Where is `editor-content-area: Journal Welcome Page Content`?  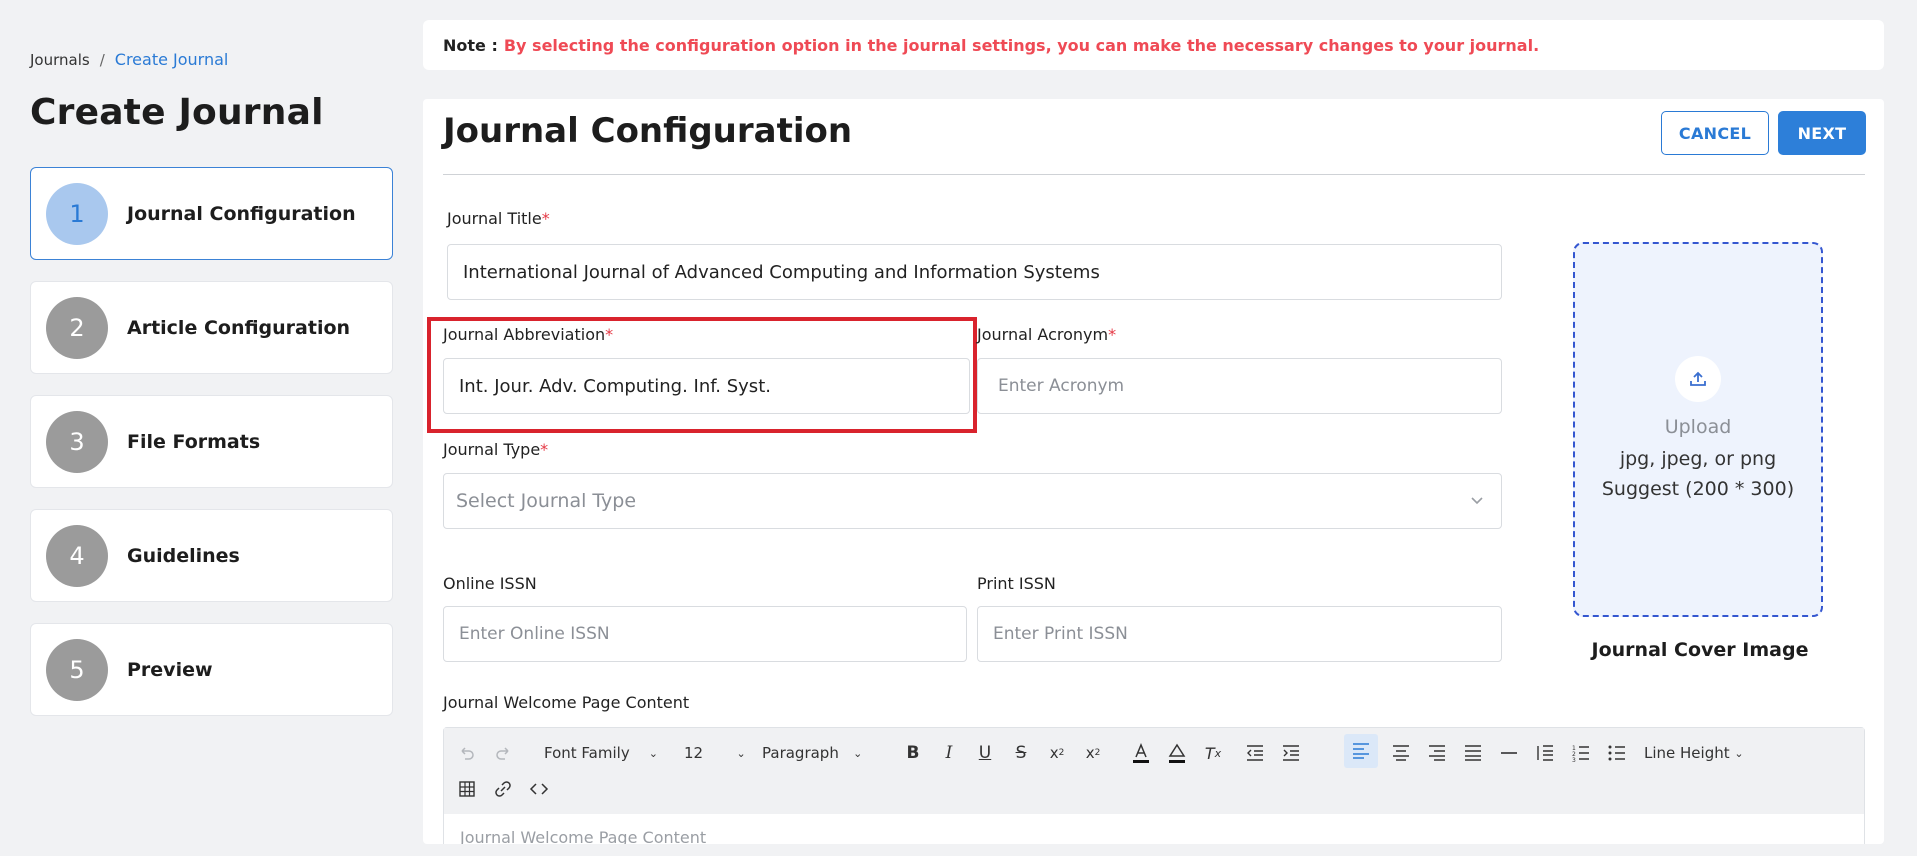 editor-content-area: Journal Welcome Page Content is located at coordinates (583, 836).